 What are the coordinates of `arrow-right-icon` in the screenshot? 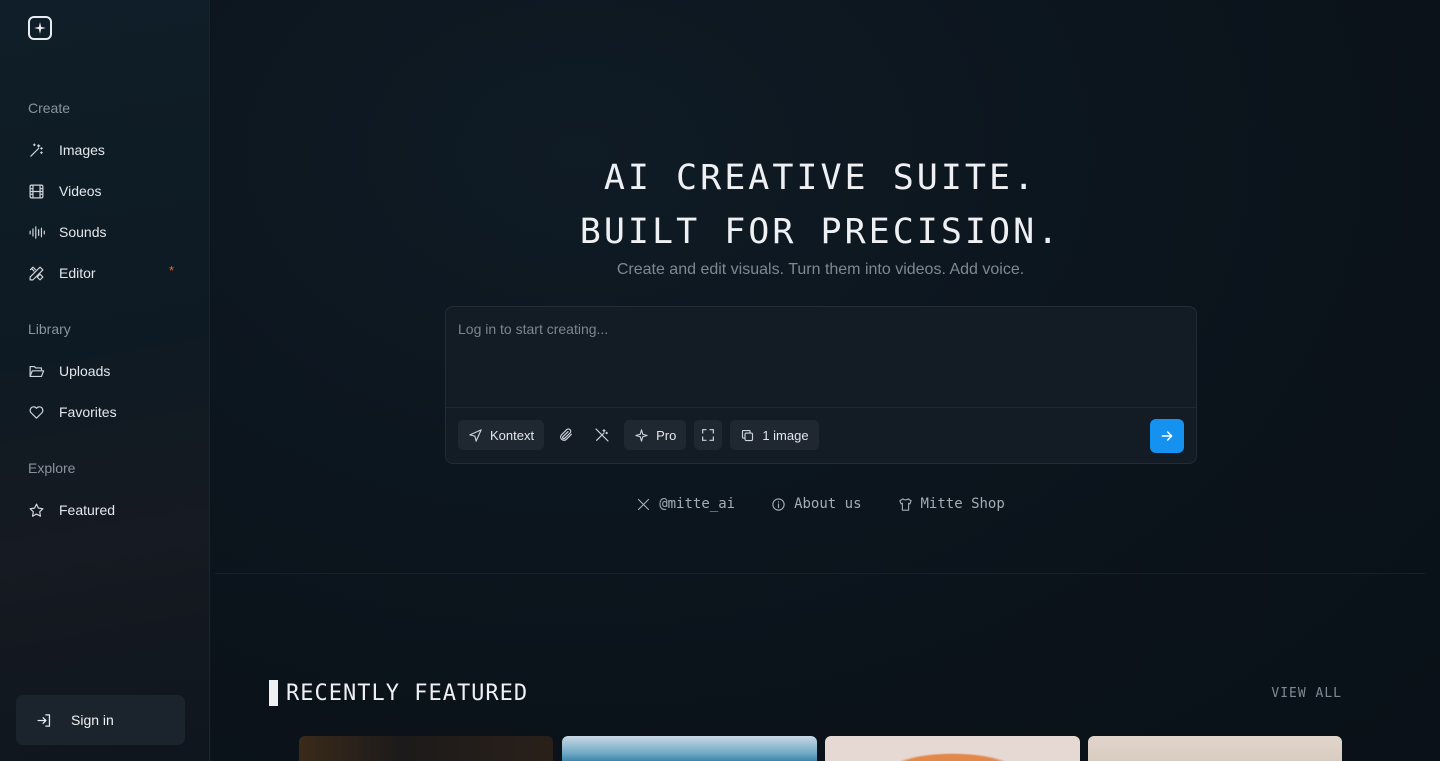 It's located at (1167, 436).